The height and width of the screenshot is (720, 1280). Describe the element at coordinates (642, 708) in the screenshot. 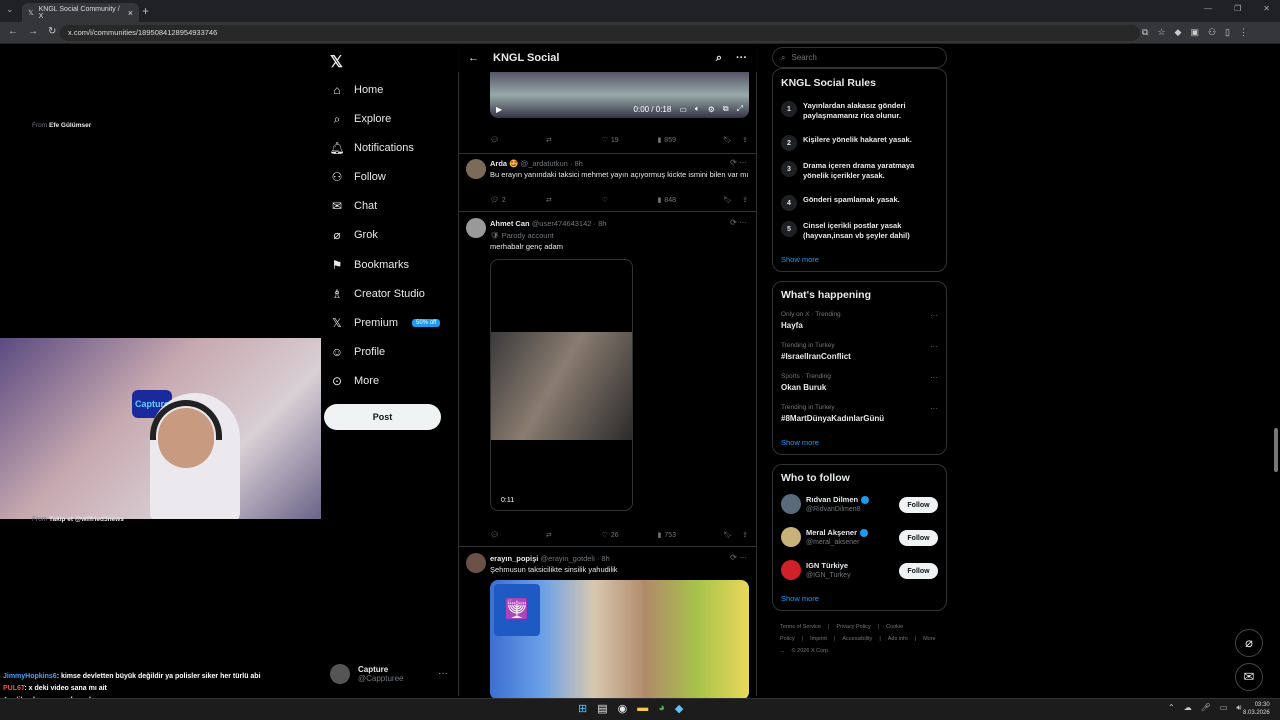

I see `file-explorer-icon: ▬` at that location.